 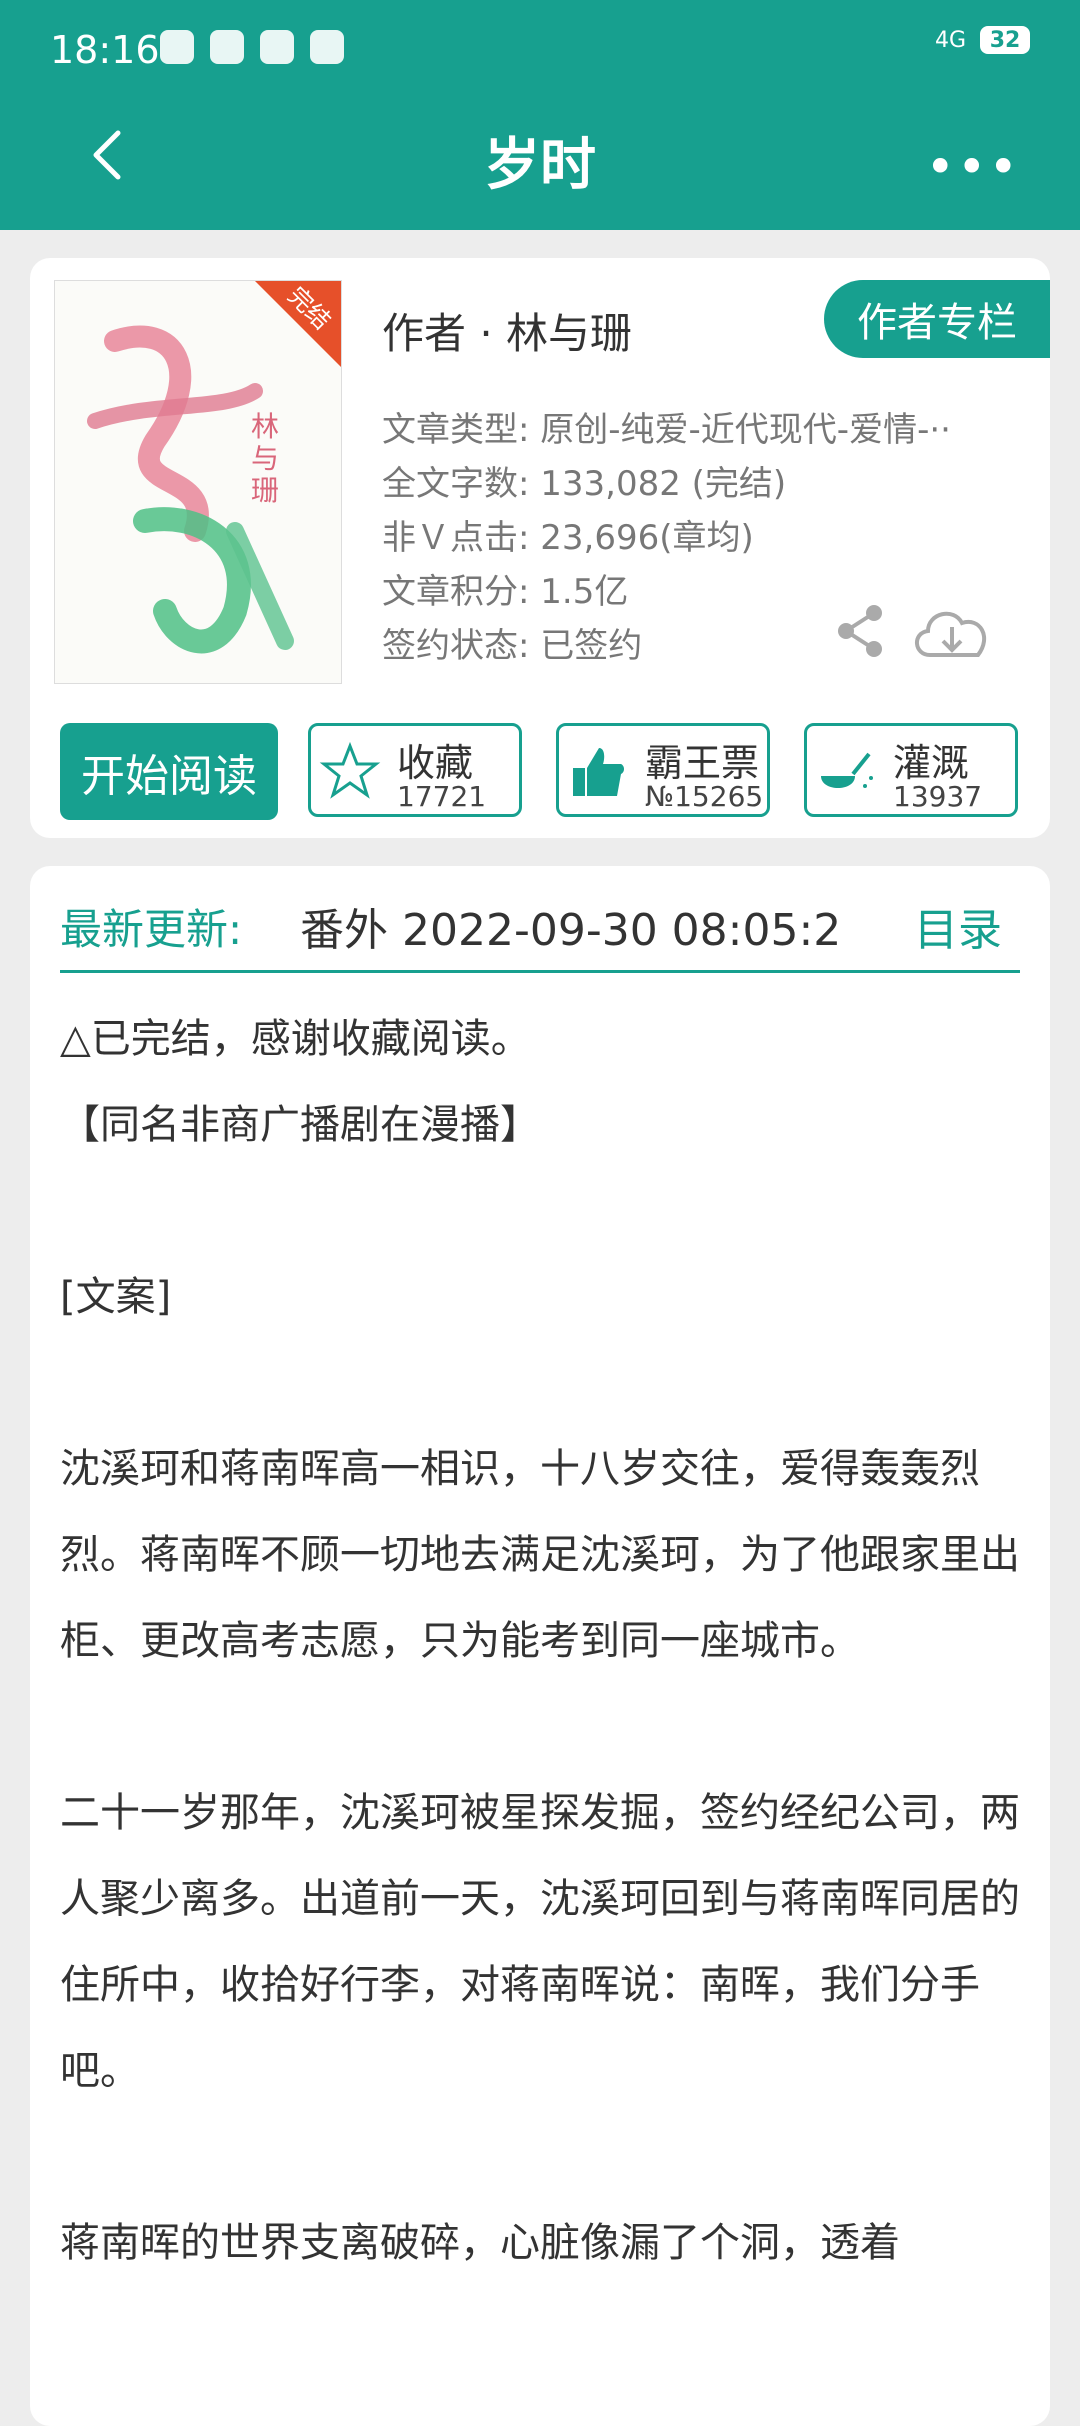 What do you see at coordinates (252, 47) in the screenshot?
I see `notification-icons` at bounding box center [252, 47].